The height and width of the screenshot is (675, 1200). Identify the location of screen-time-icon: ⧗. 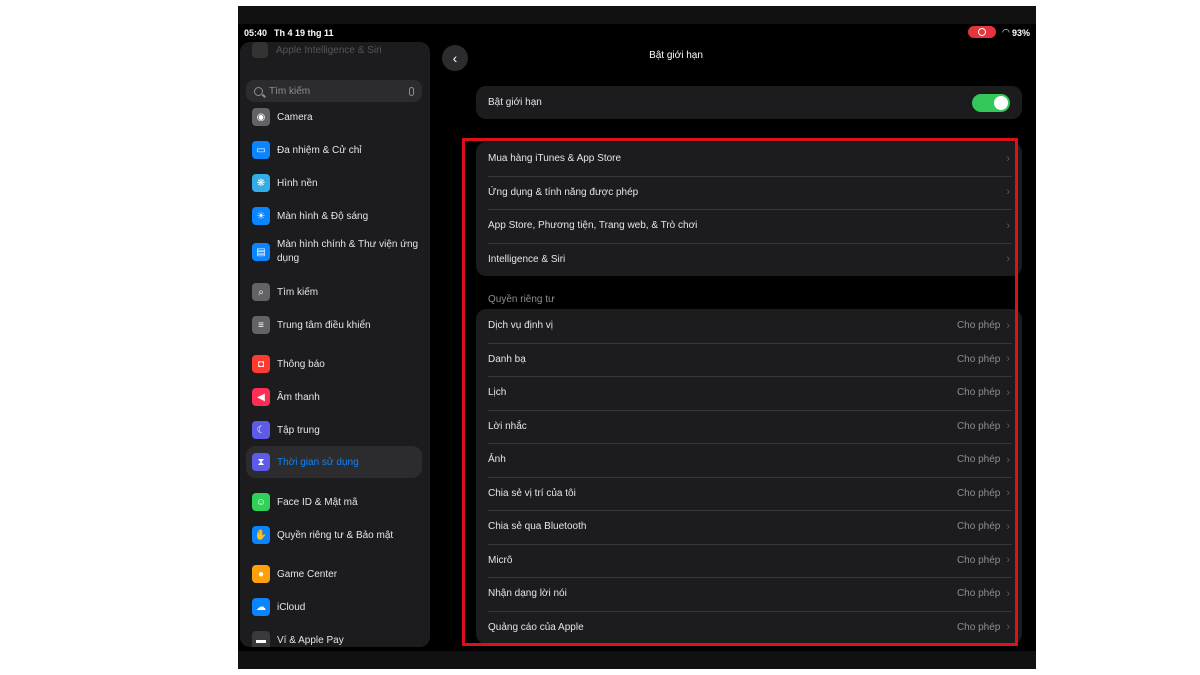
(261, 462).